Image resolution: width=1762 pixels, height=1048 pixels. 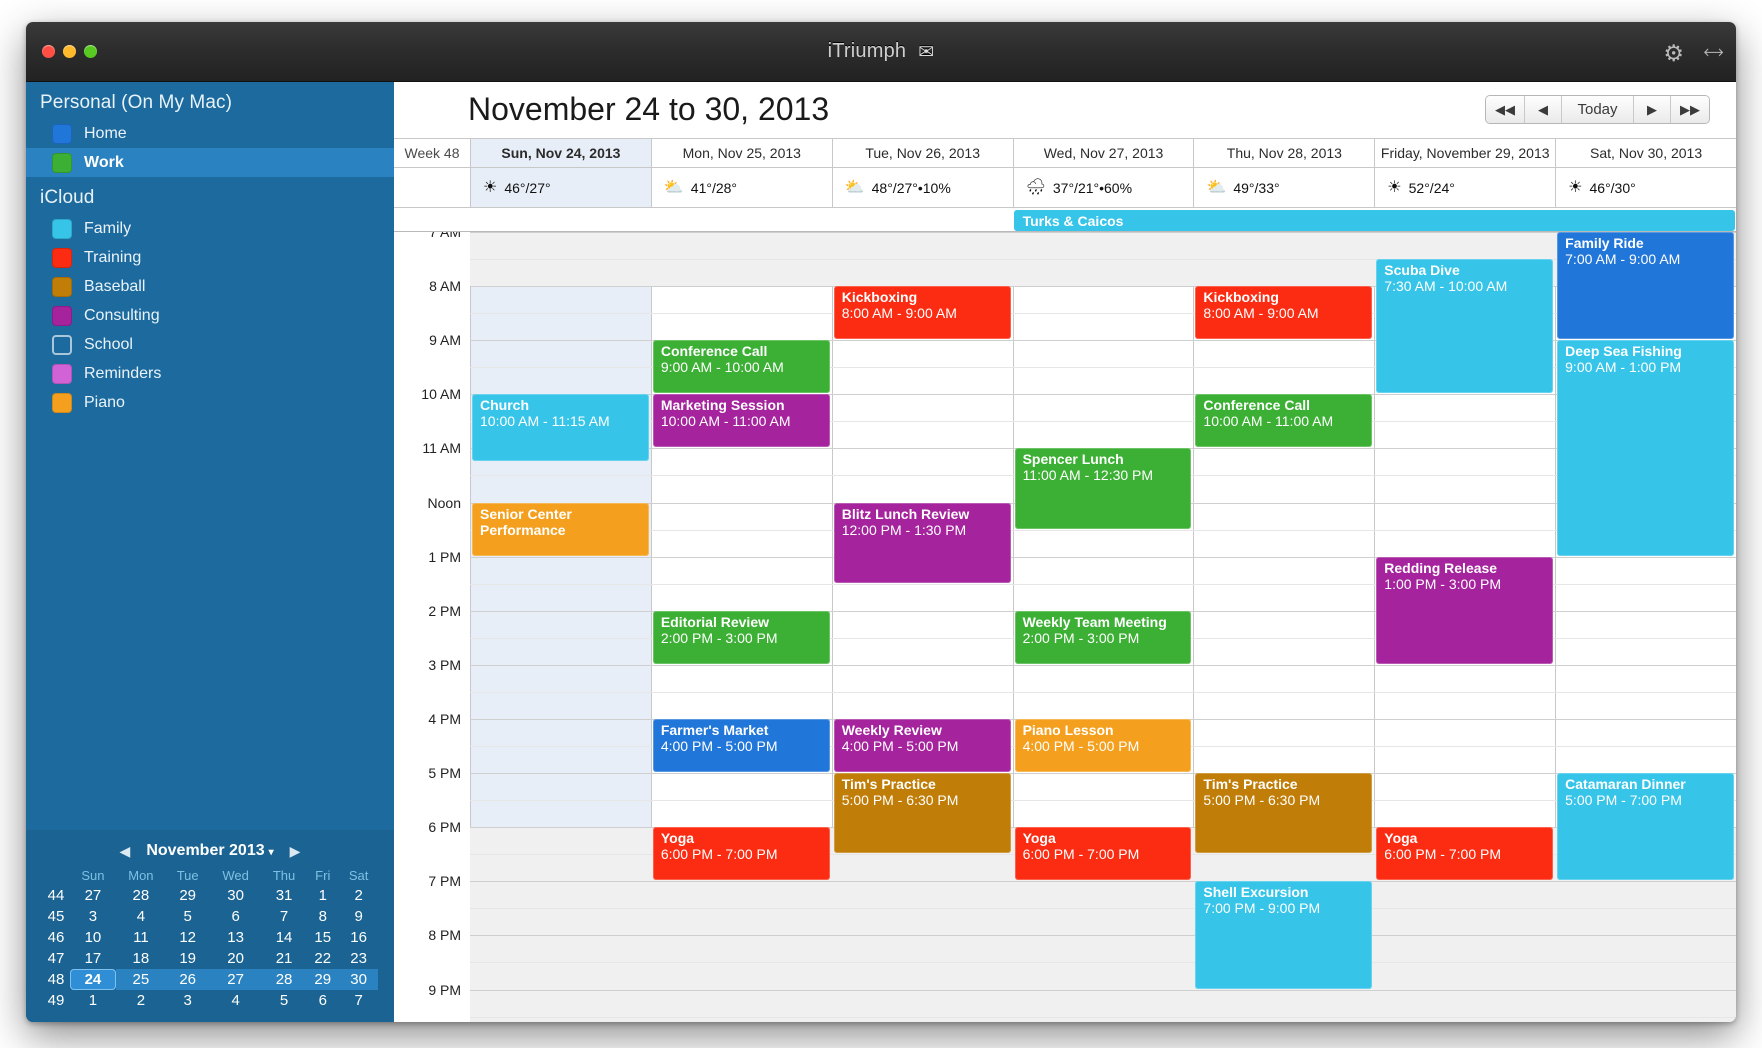 I want to click on sidebar-item-training: Training, so click(x=210, y=257).